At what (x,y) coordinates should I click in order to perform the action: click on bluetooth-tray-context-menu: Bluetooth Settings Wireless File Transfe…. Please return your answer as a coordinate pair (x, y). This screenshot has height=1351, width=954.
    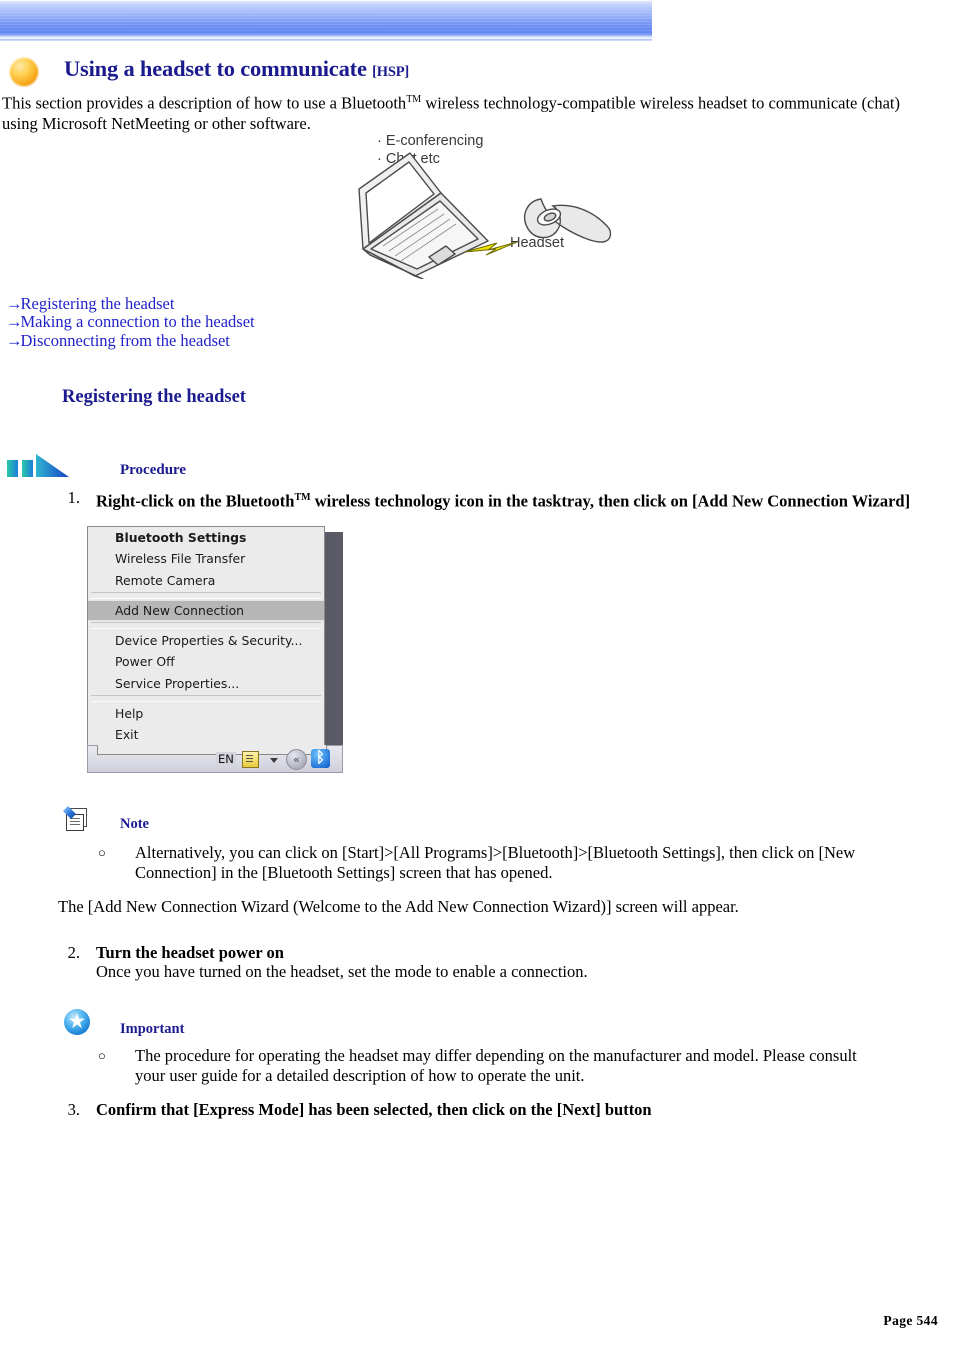
    Looking at the image, I should click on (206, 639).